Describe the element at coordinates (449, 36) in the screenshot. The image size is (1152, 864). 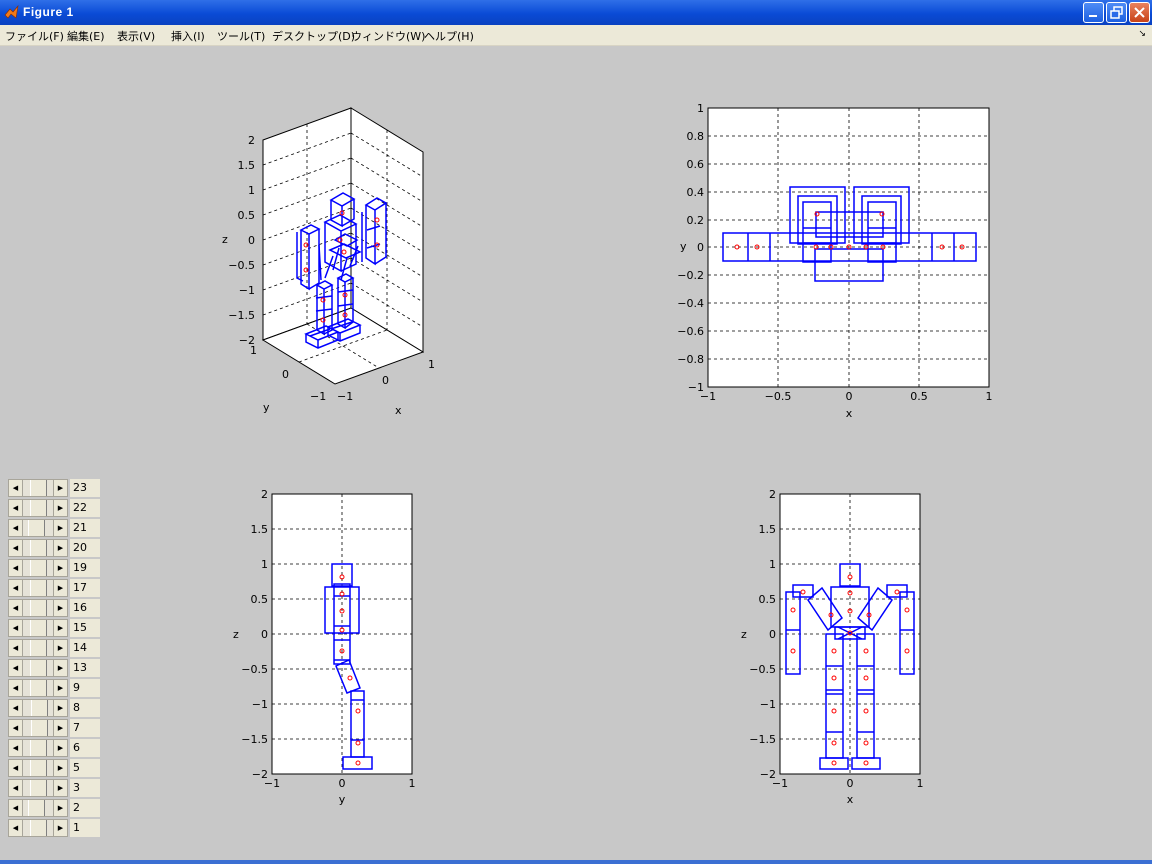
I see `menu-help: ヘルプ(H)` at that location.